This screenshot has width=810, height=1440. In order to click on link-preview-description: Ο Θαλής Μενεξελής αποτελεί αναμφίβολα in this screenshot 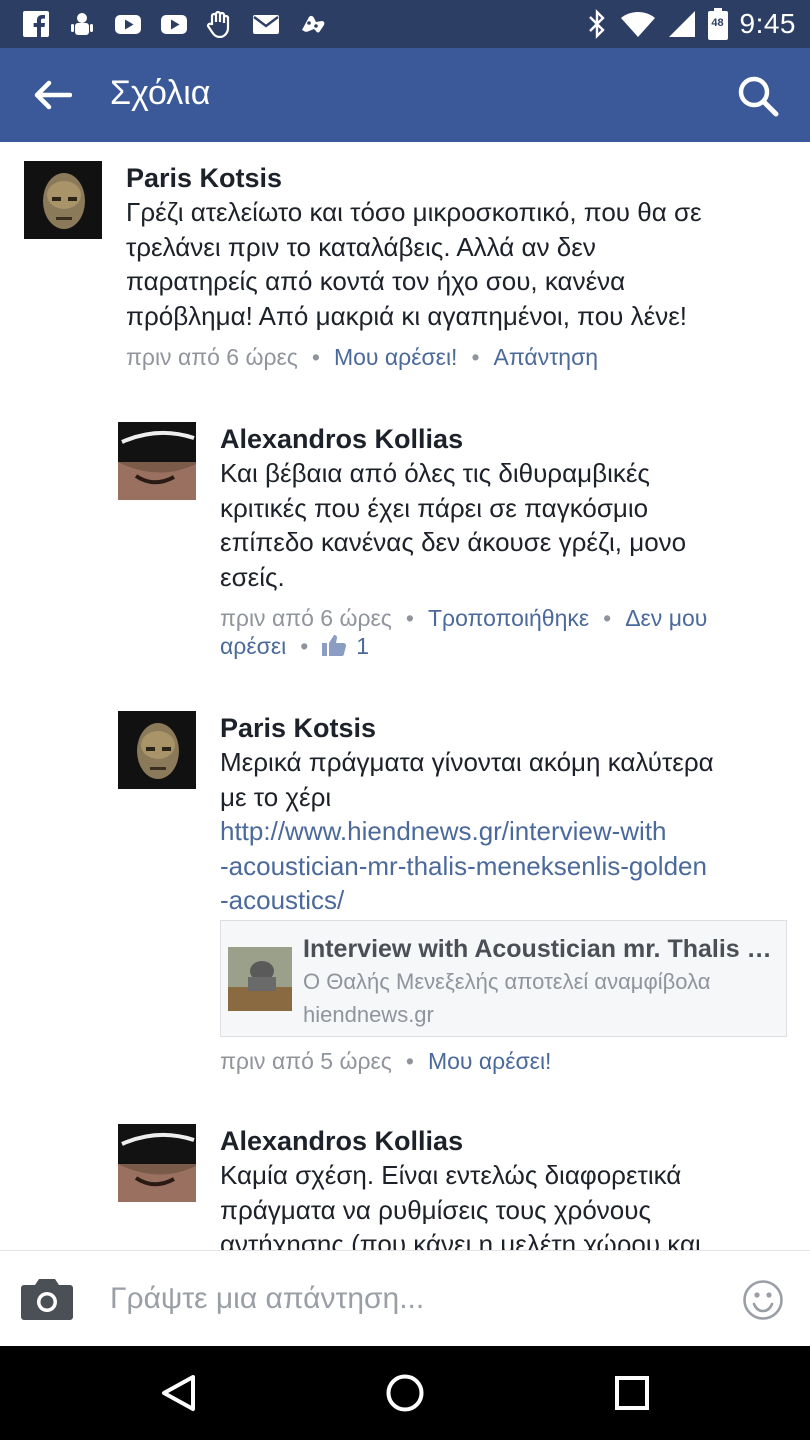, I will do `click(507, 981)`.